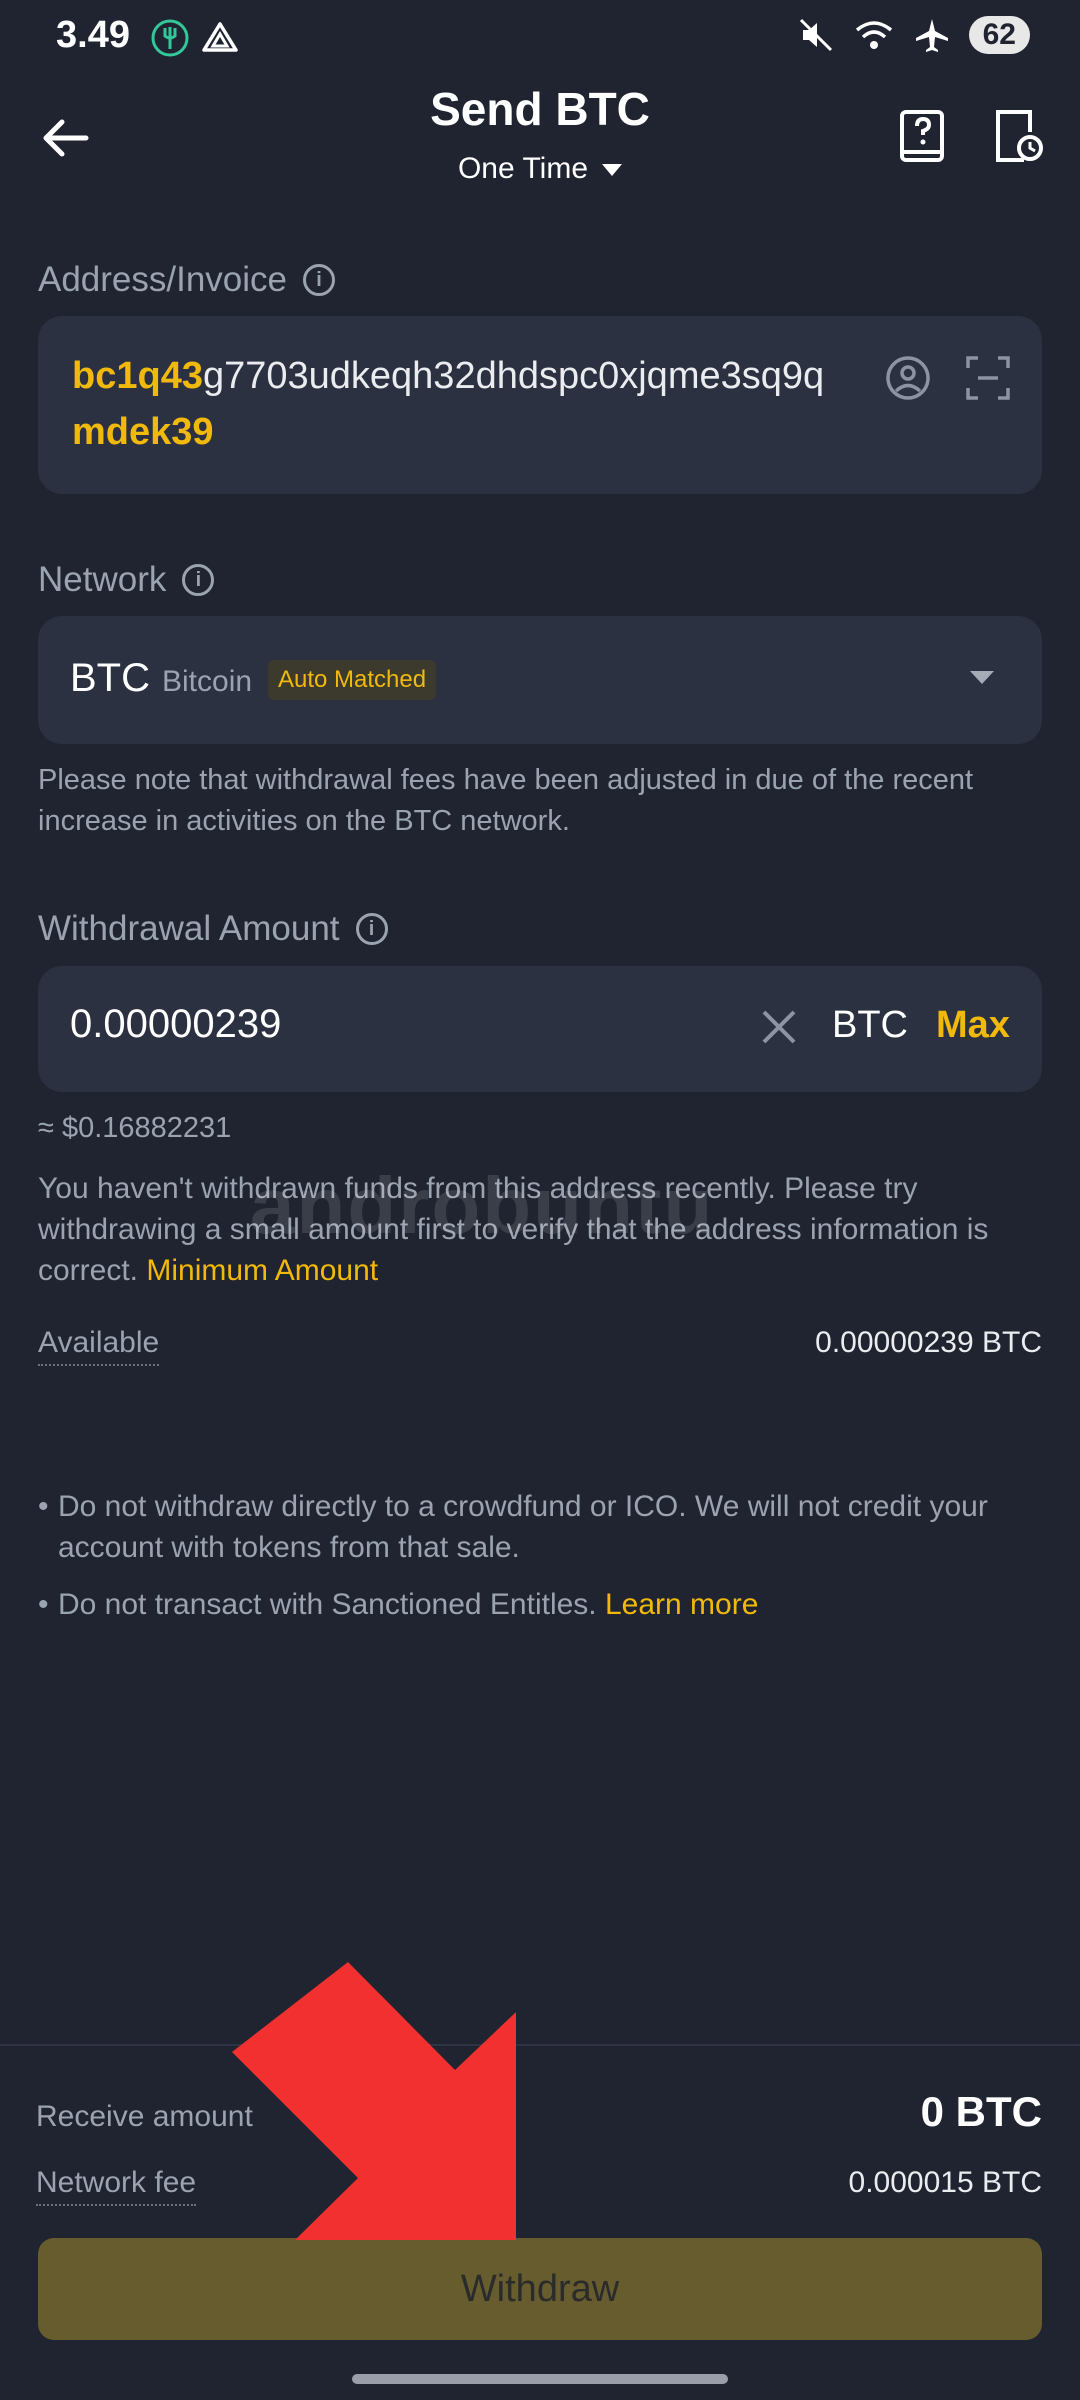  Describe the element at coordinates (135, 1128) in the screenshot. I see `fiat-approx: ≈ $0.16882231` at that location.